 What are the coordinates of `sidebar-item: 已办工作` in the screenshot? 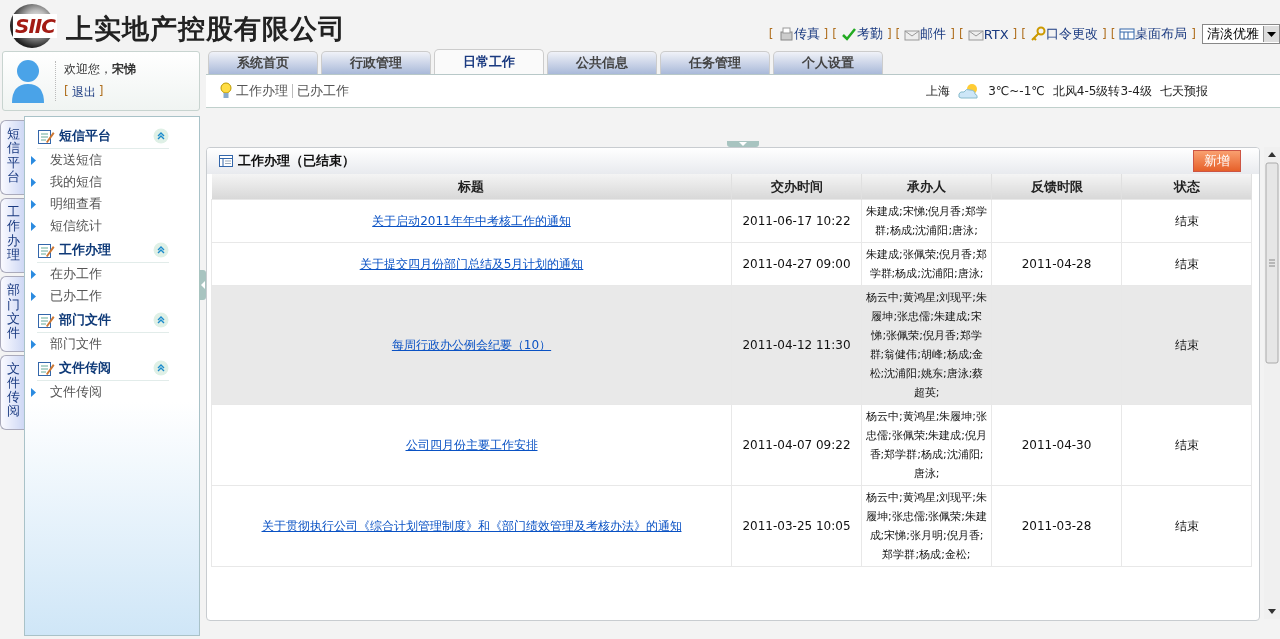 It's located at (76, 296).